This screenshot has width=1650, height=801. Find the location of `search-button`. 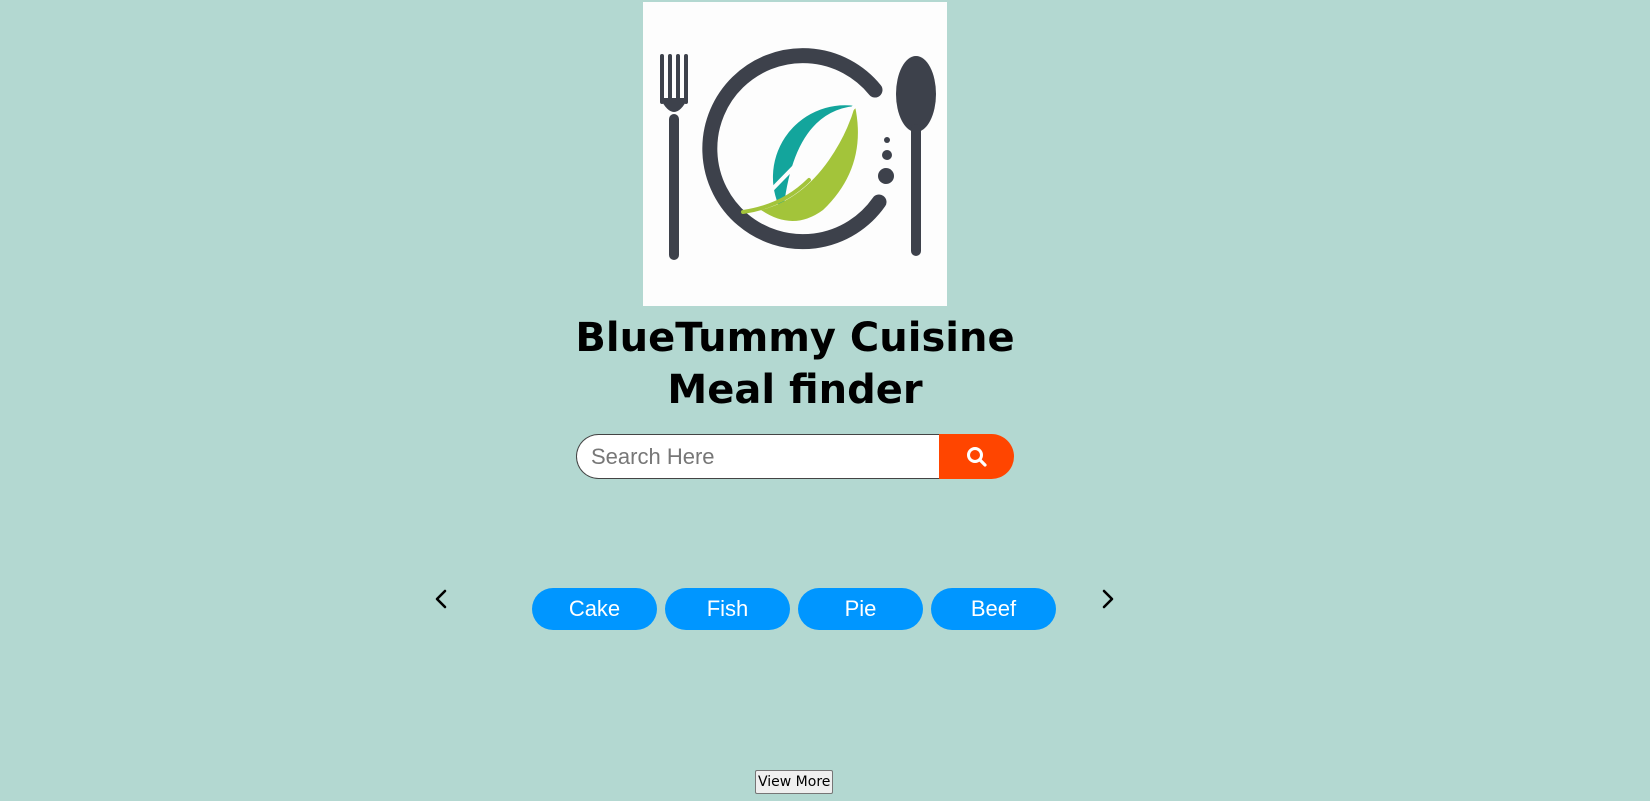

search-button is located at coordinates (976, 456).